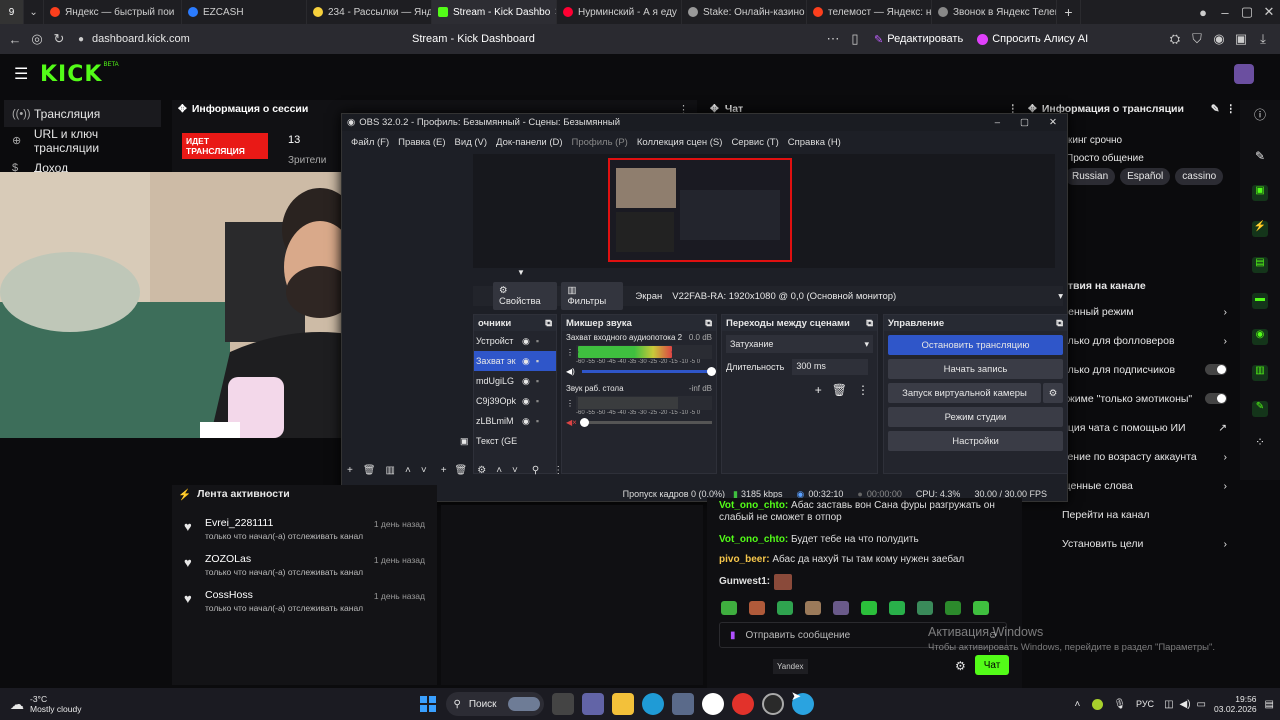  Describe the element at coordinates (592, 704) in the screenshot. I see `teams-icon` at that location.